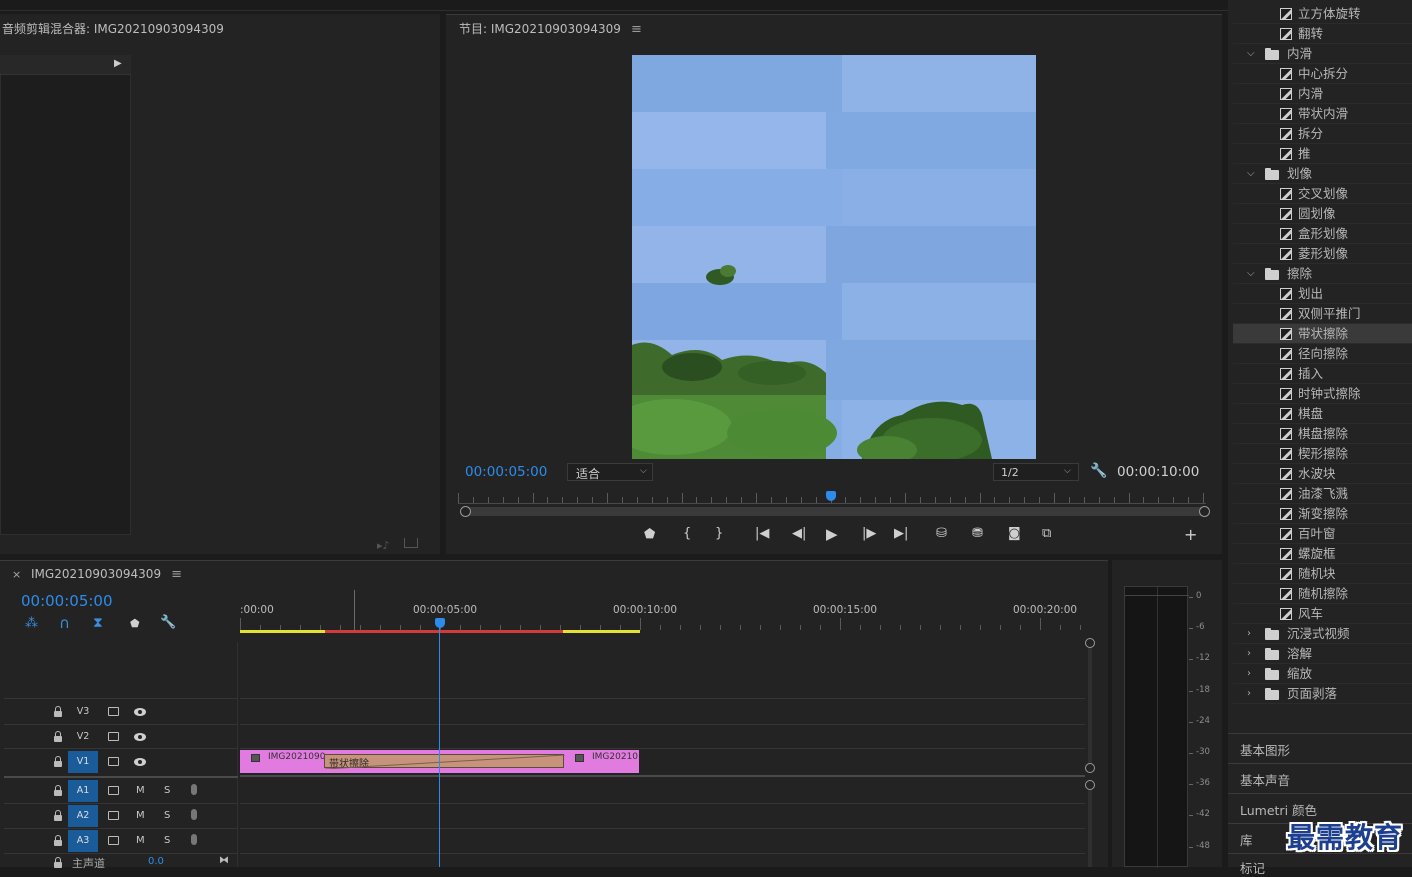  I want to click on effect-item: 带状内滑, so click(1322, 114).